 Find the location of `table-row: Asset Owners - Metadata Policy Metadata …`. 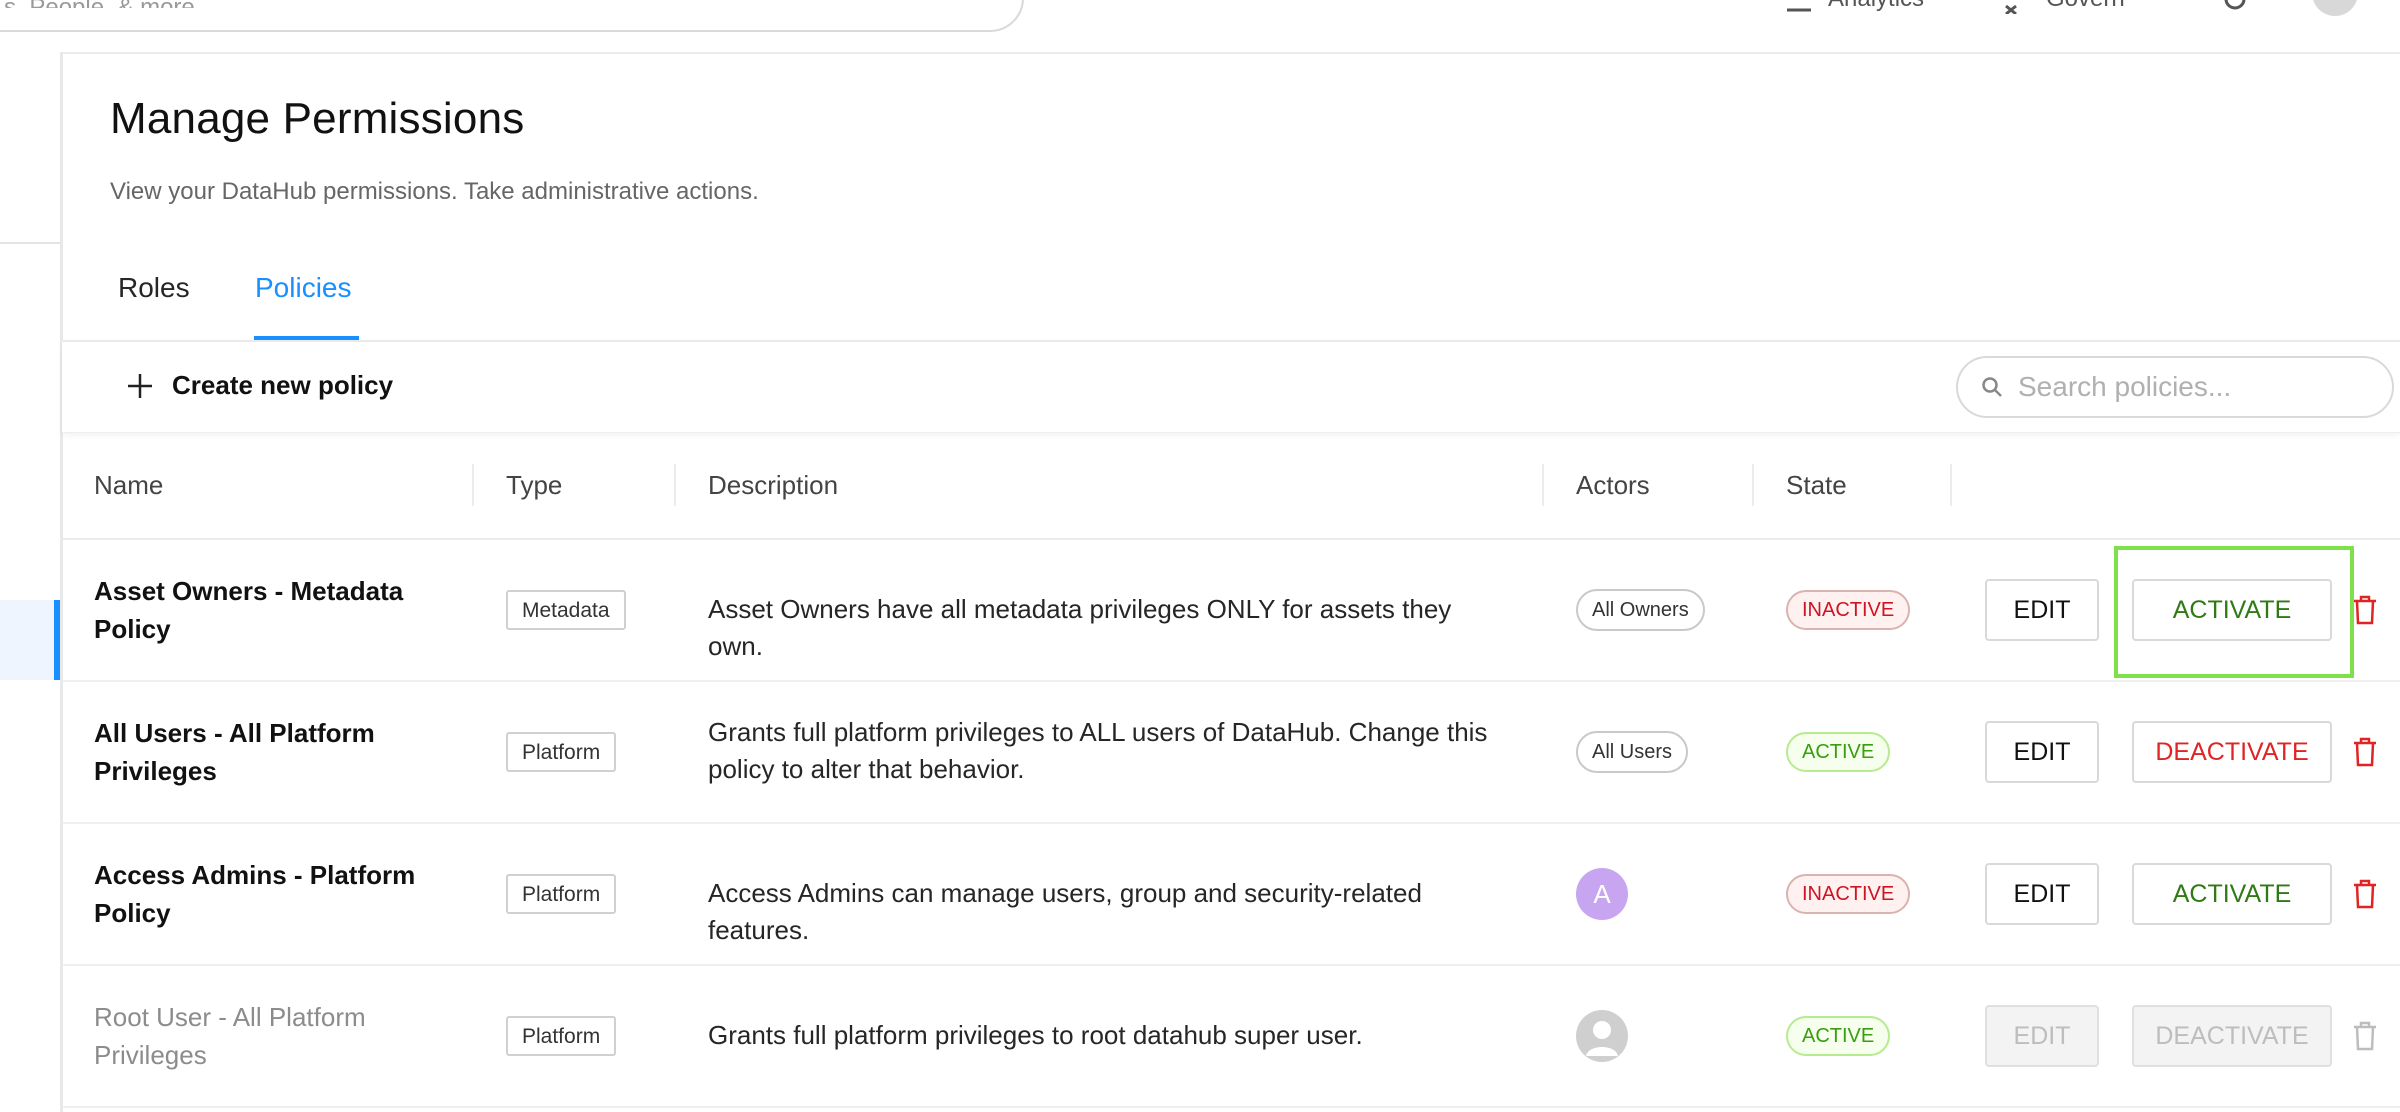

table-row: Asset Owners - Metadata Policy Metadata … is located at coordinates (1231, 611).